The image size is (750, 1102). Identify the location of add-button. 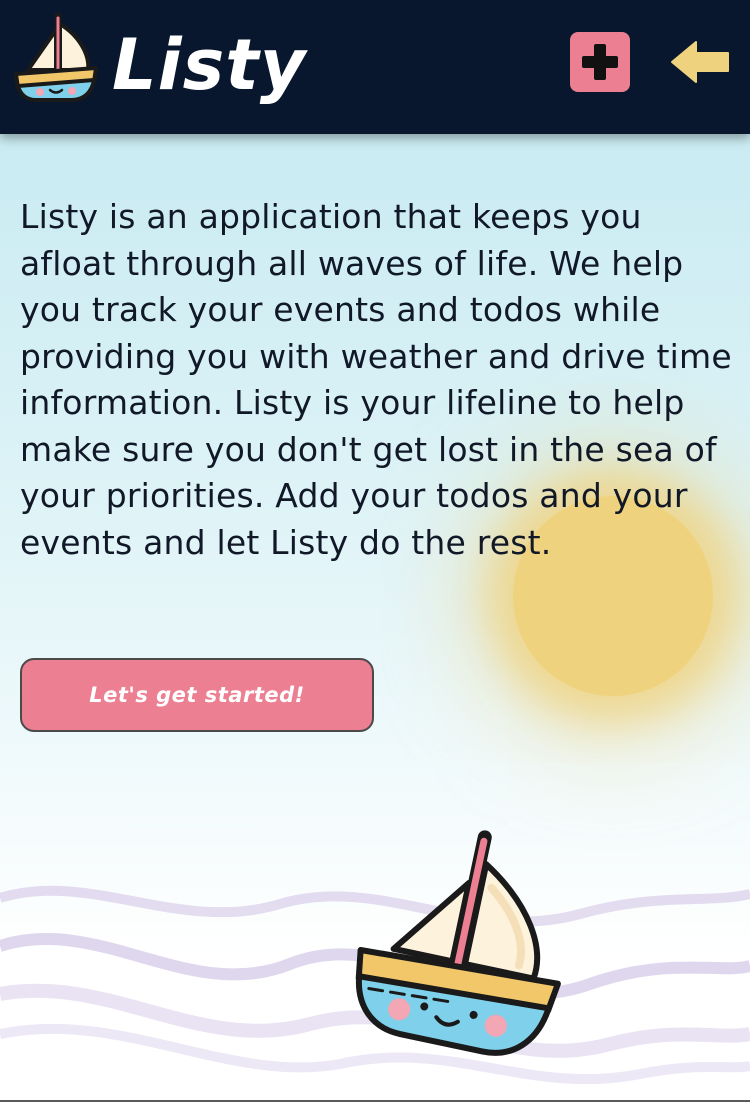
(600, 62).